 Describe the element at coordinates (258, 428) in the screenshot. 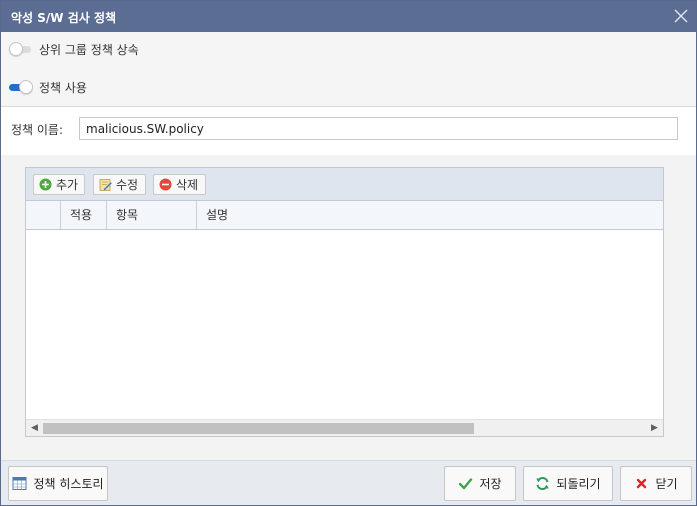

I see `scrollbar-thumb` at that location.